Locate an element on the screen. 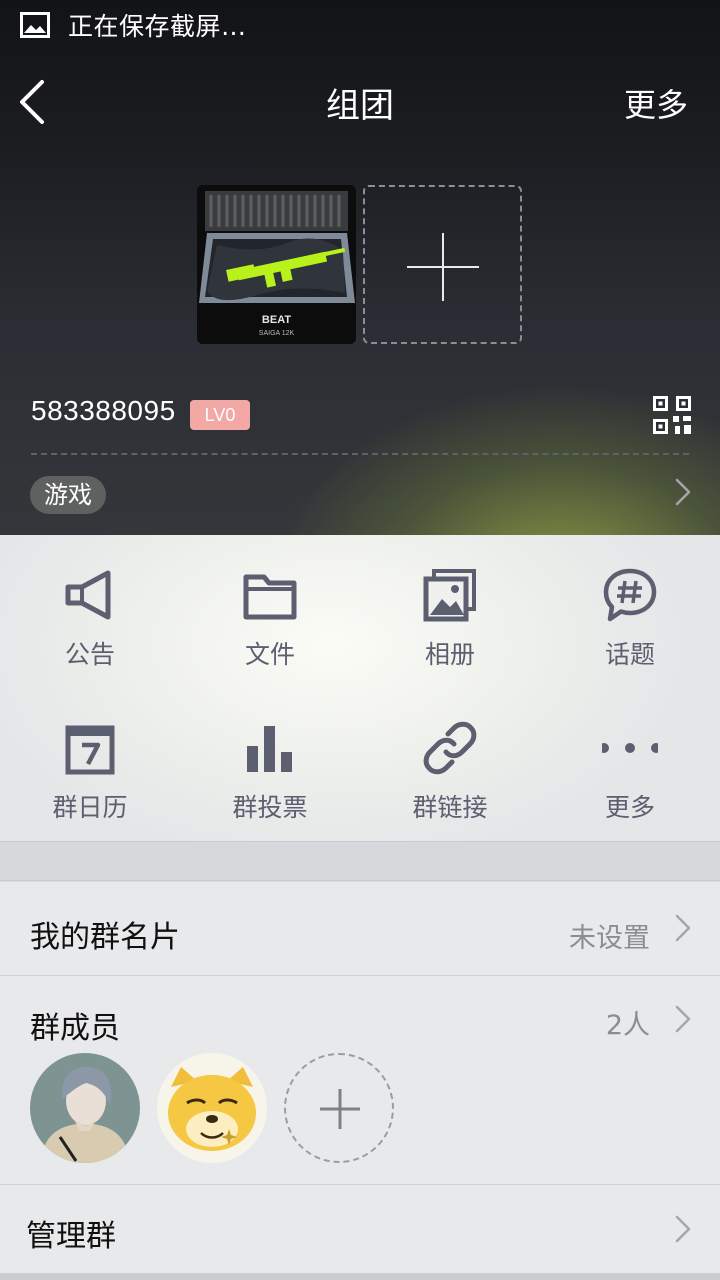 The height and width of the screenshot is (1280, 720). folder-icon is located at coordinates (270, 597).